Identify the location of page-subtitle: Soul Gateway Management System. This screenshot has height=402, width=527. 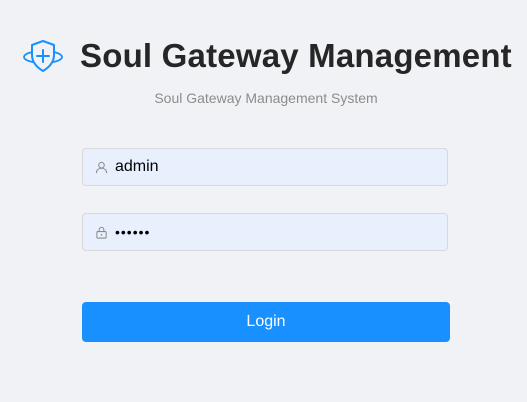
(266, 98).